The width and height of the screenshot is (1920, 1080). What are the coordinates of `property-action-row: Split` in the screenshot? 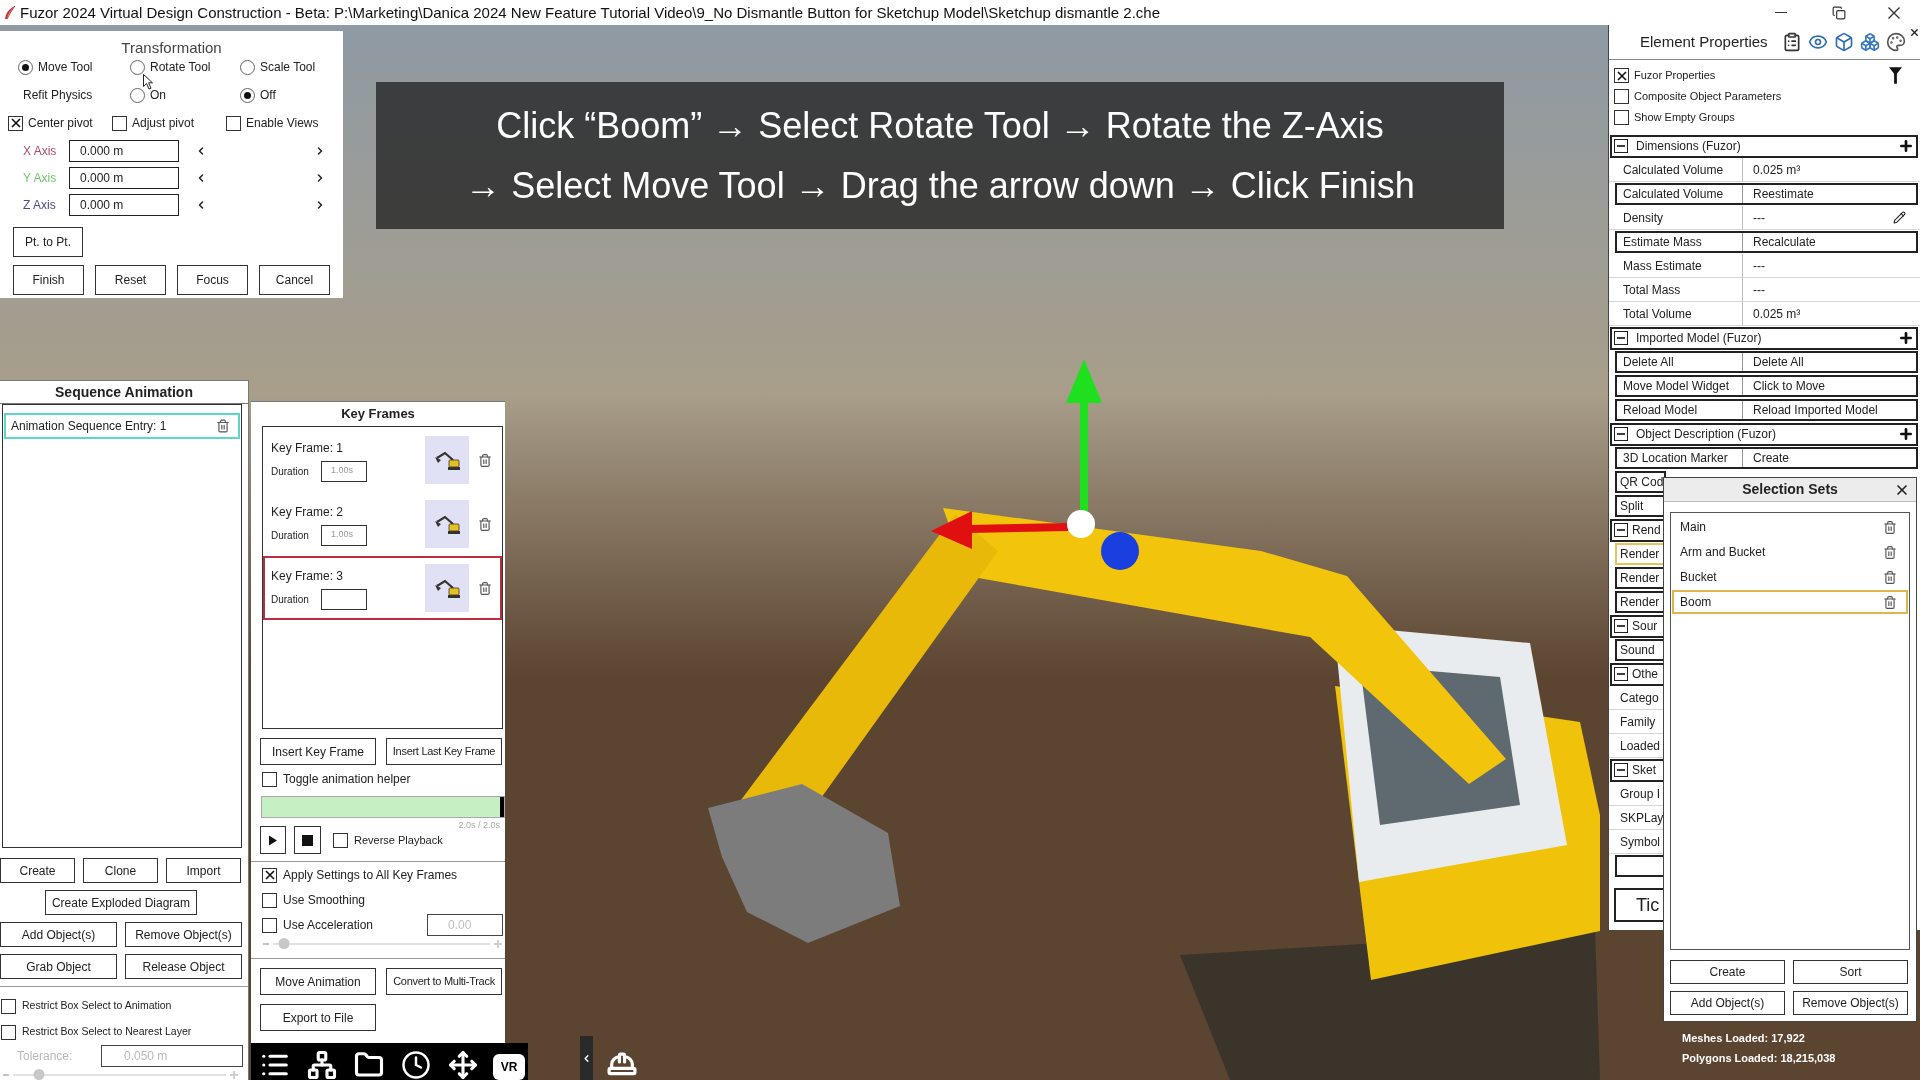 It's located at (1640, 506).